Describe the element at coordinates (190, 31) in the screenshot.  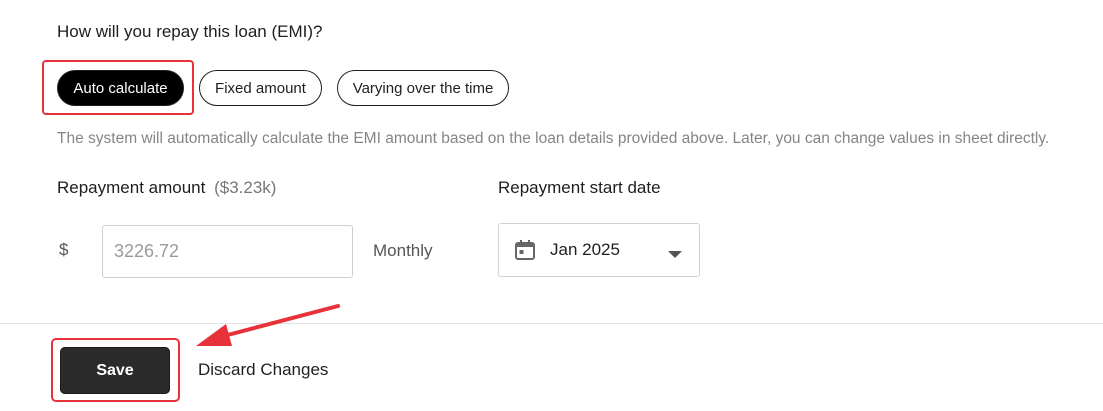
I see `repay-question: How will you repay this loan (EMI)?` at that location.